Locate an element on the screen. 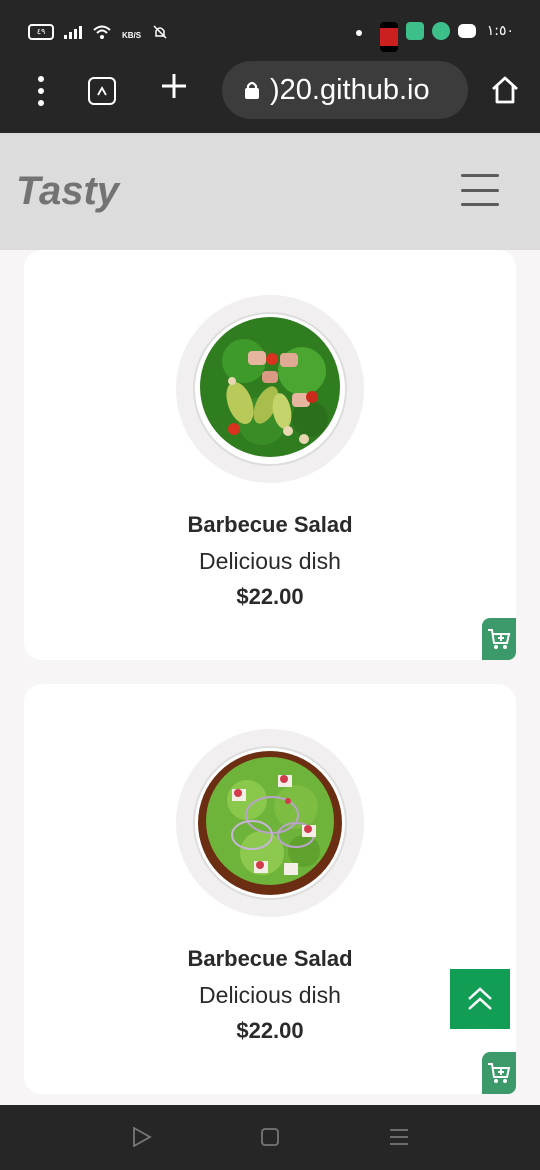  back-triangle-icon is located at coordinates (142, 1137).